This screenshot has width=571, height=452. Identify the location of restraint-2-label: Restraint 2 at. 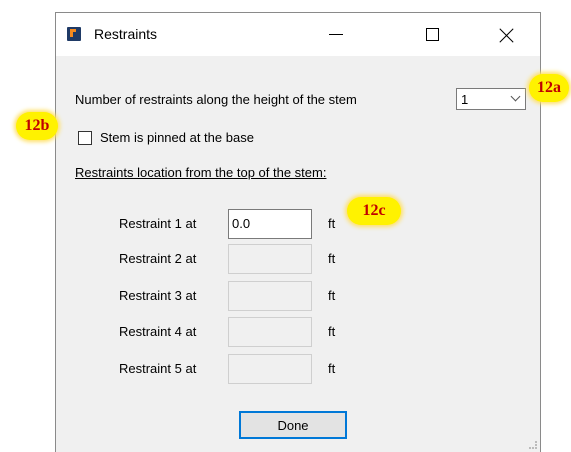
(158, 258).